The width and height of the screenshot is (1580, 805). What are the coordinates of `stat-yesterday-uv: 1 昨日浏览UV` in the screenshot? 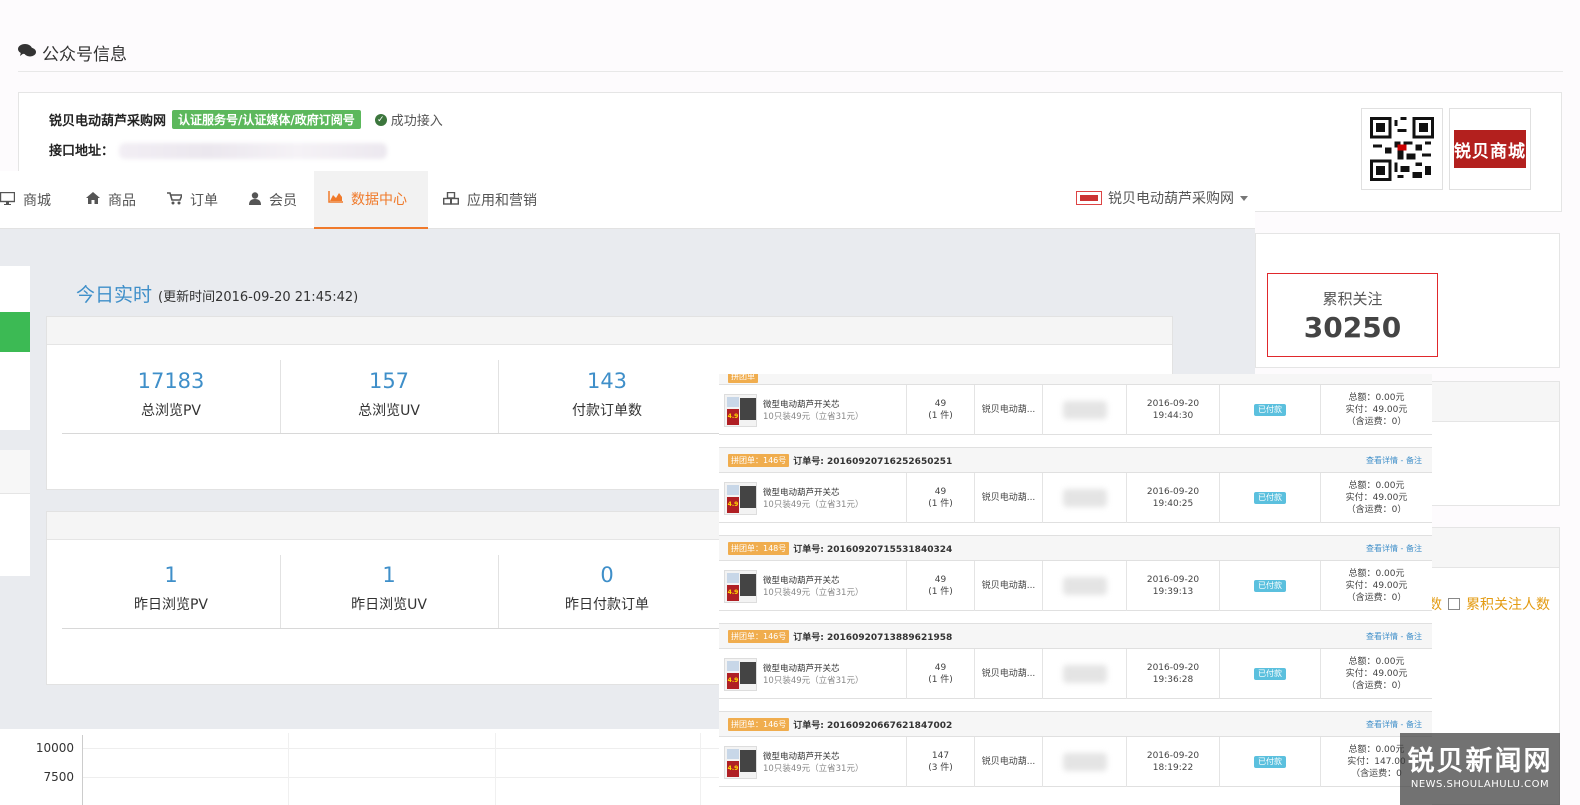 It's located at (389, 588).